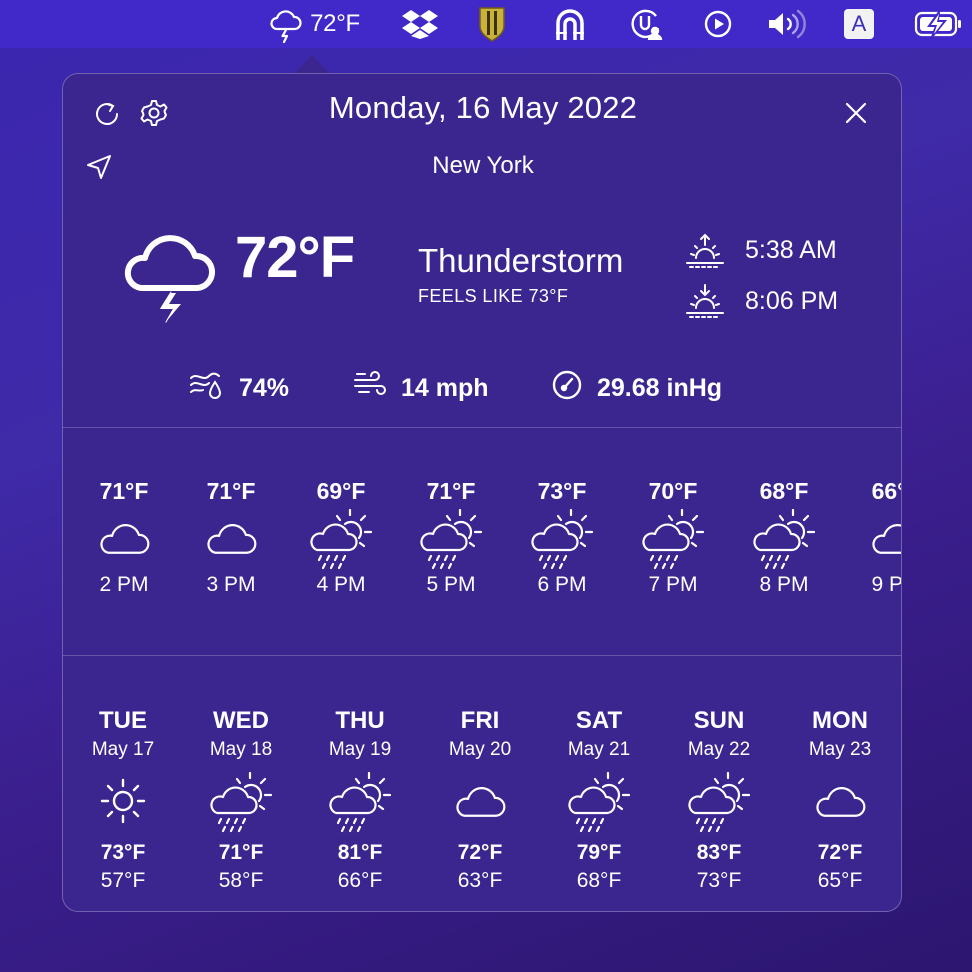 This screenshot has height=972, width=972. What do you see at coordinates (570, 24) in the screenshot?
I see `magnet-icon` at bounding box center [570, 24].